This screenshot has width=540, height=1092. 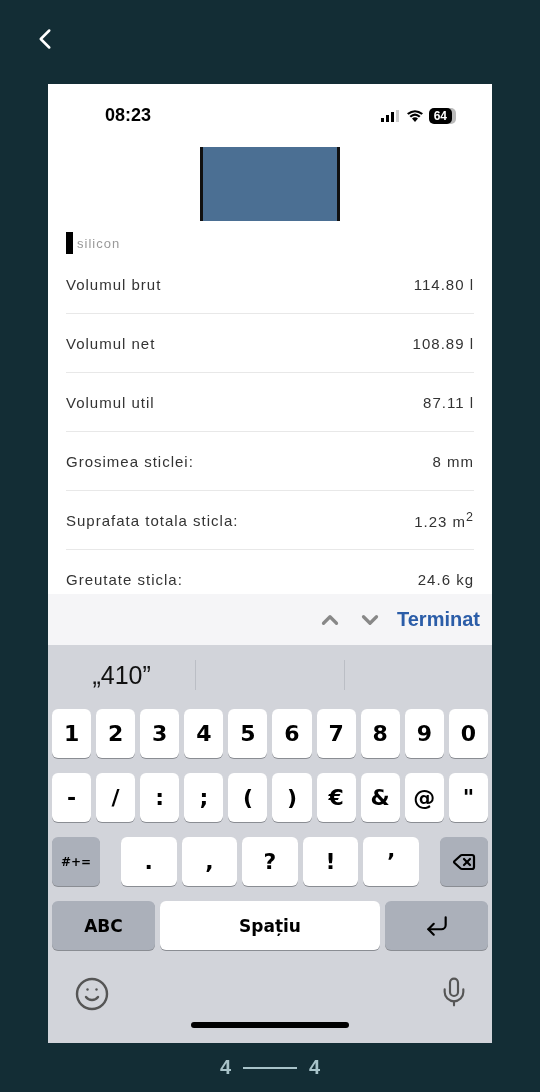 What do you see at coordinates (336, 733) in the screenshot?
I see `key: 7` at bounding box center [336, 733].